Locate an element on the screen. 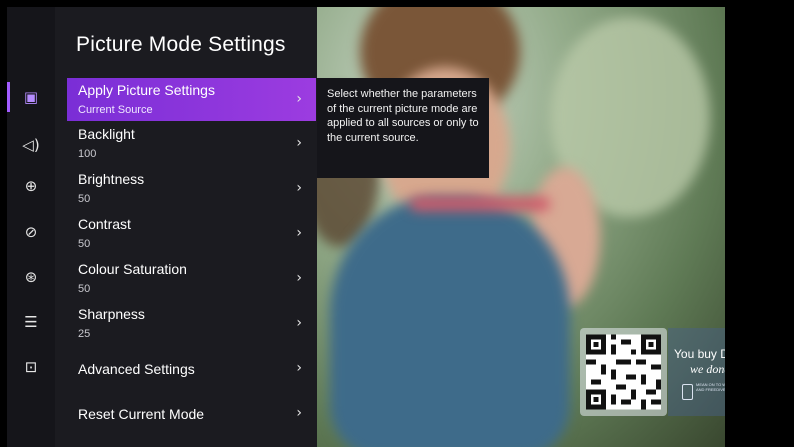 The width and height of the screenshot is (794, 447). item-label: Backlight is located at coordinates (106, 134).